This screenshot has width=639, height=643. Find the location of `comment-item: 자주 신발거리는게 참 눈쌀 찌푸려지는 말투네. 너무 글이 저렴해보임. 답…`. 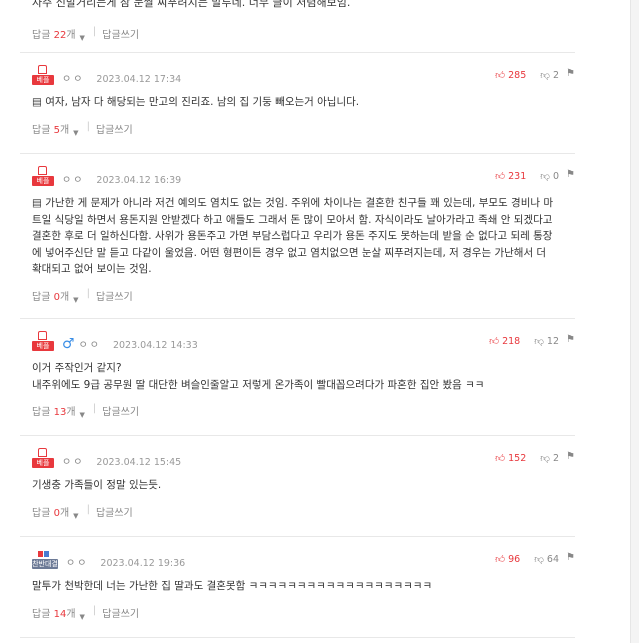

comment-item: 자주 신발거리는게 참 눈쌀 찌푸려지는 말투네. 너무 글이 저렴해보임. 답… is located at coordinates (297, 26).